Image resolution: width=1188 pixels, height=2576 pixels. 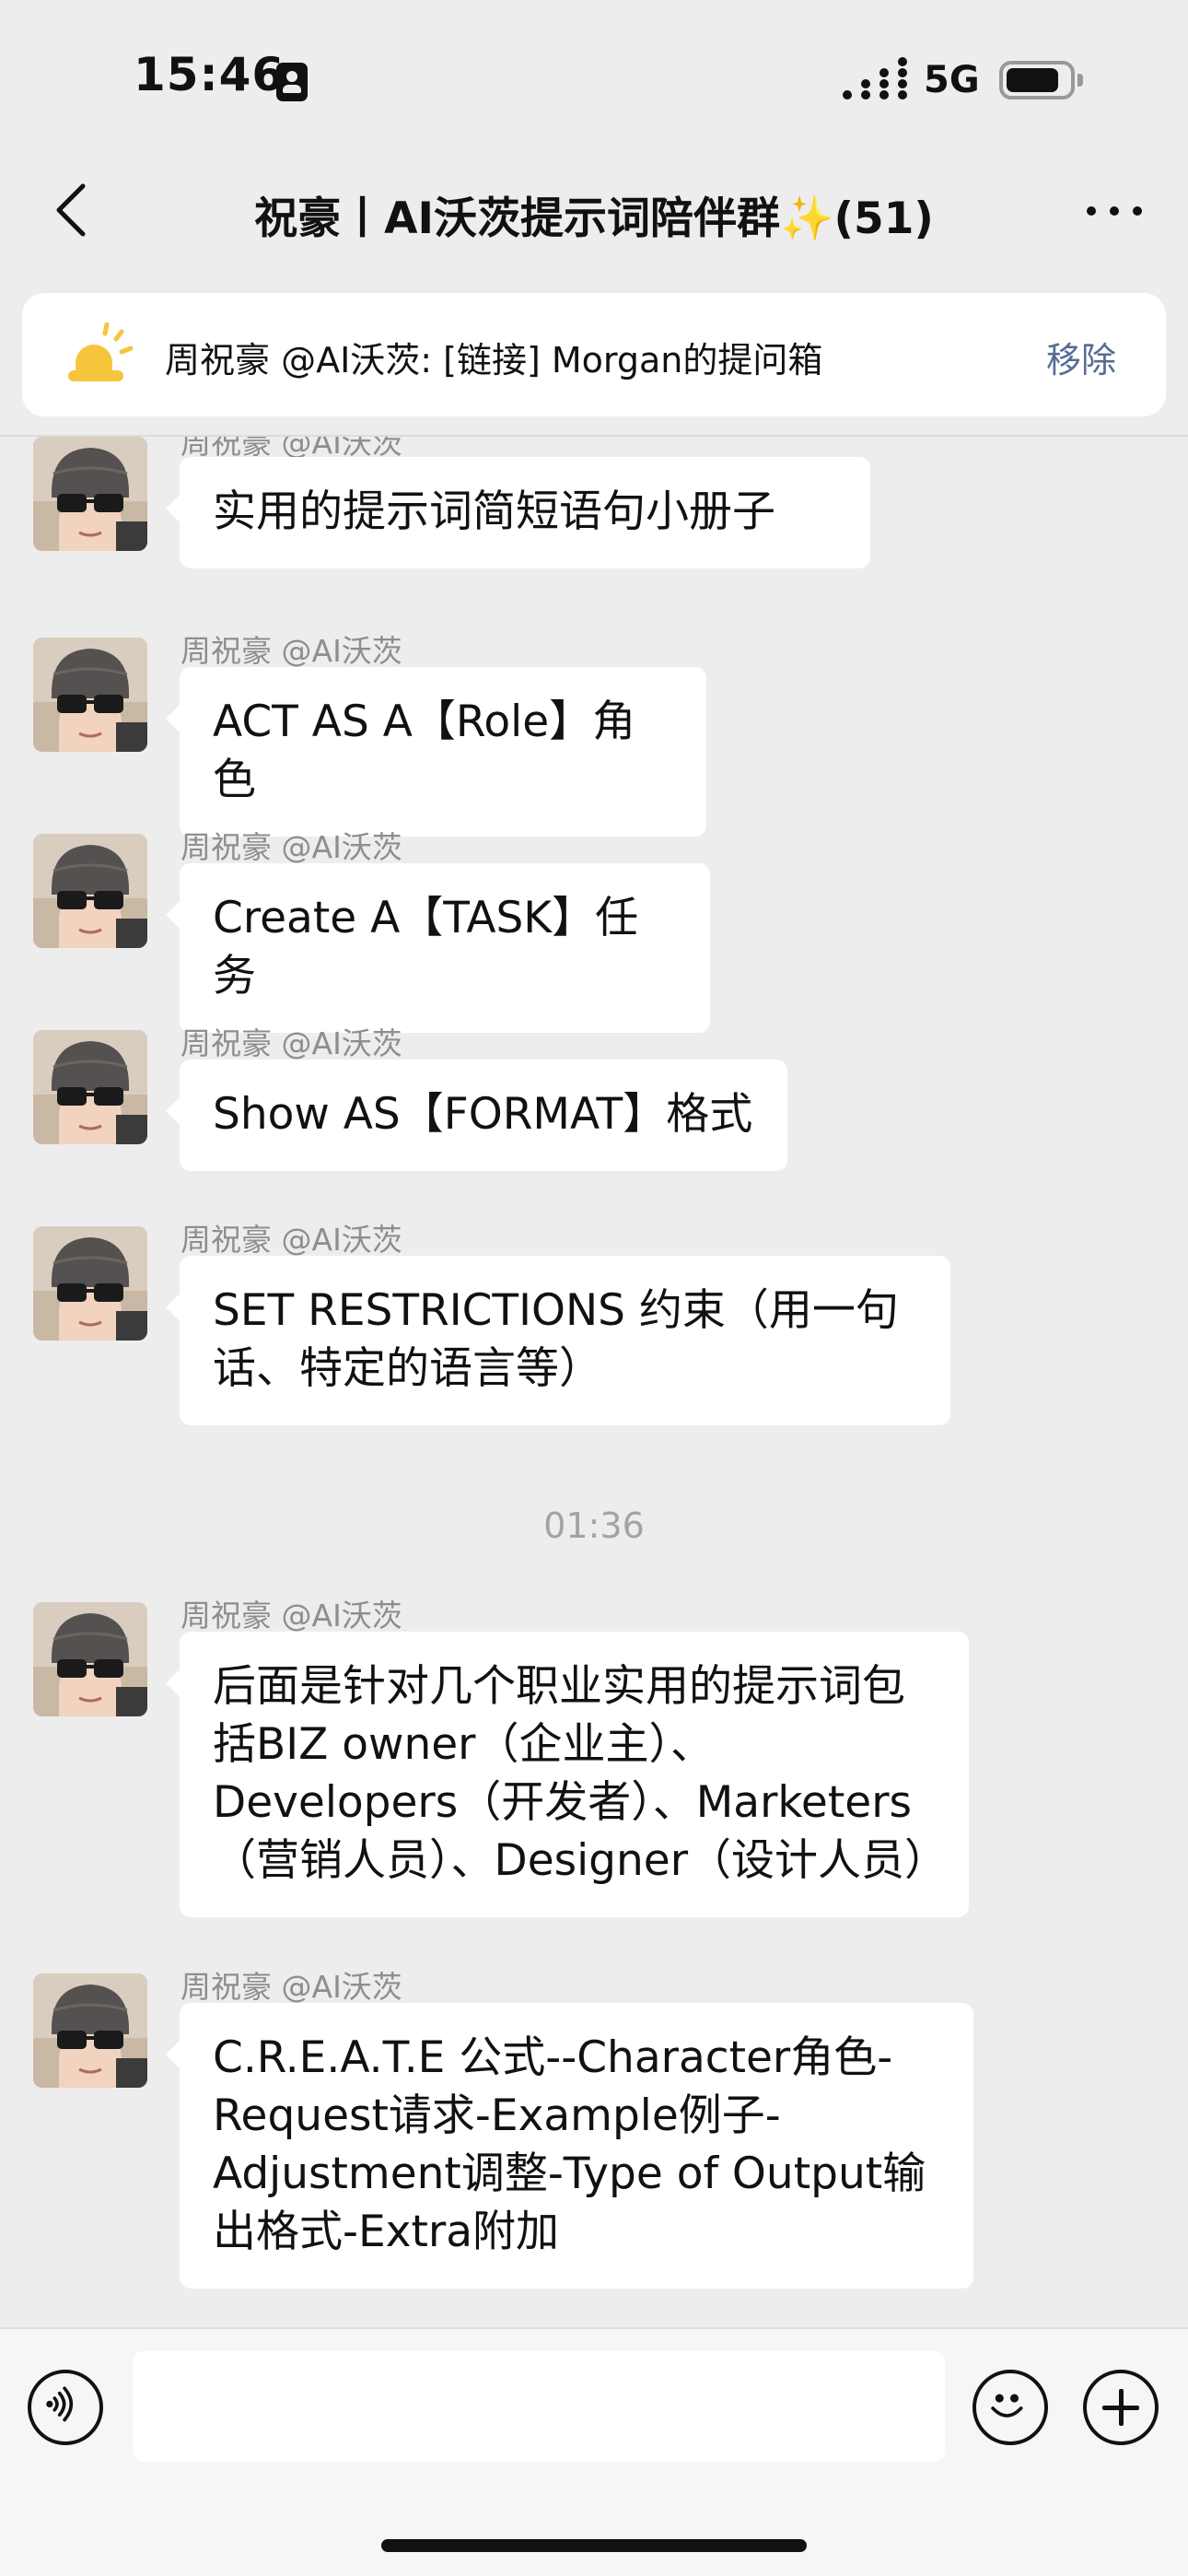 What do you see at coordinates (1032, 80) in the screenshot?
I see `battery-level-fill` at bounding box center [1032, 80].